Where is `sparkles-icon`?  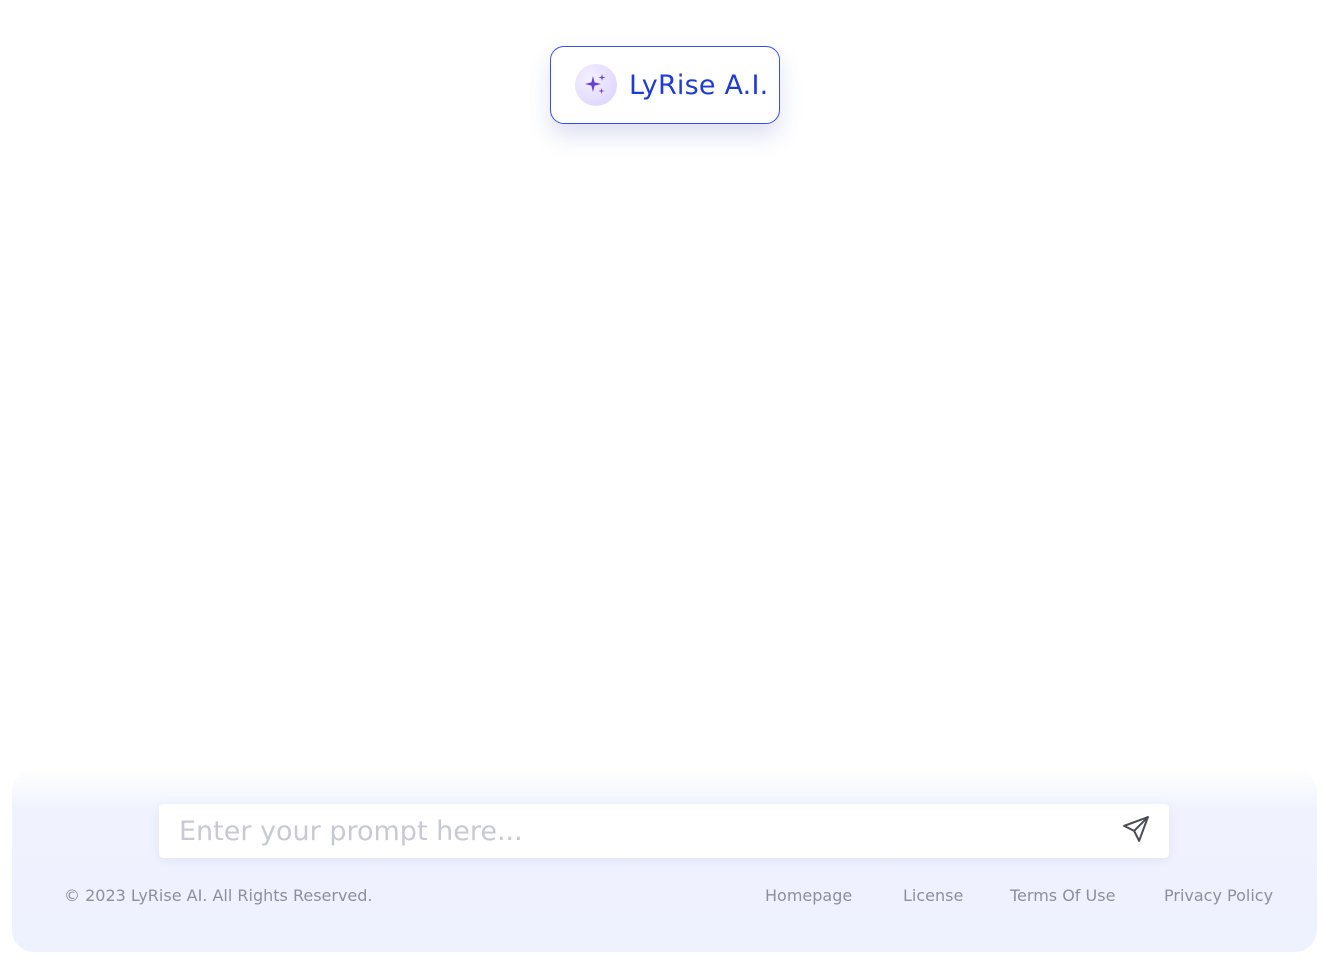
sparkles-icon is located at coordinates (596, 85).